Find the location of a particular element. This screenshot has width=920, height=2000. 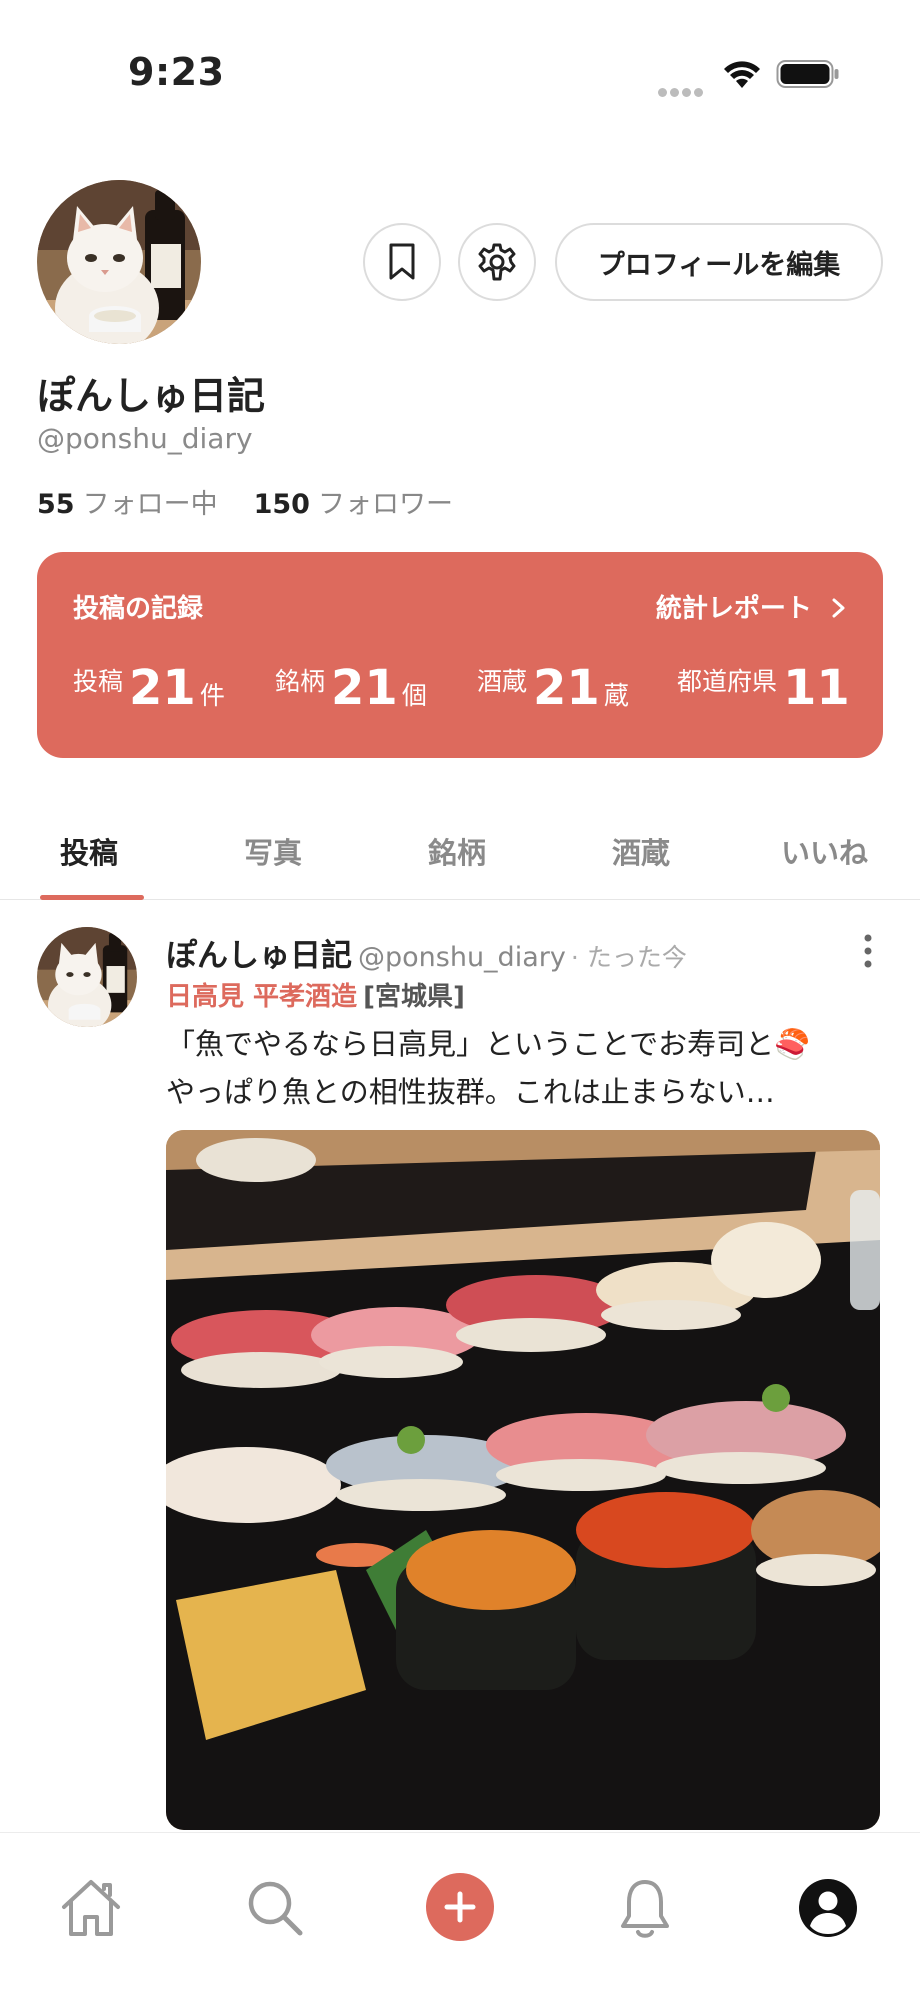

nav-search is located at coordinates (275, 1908).